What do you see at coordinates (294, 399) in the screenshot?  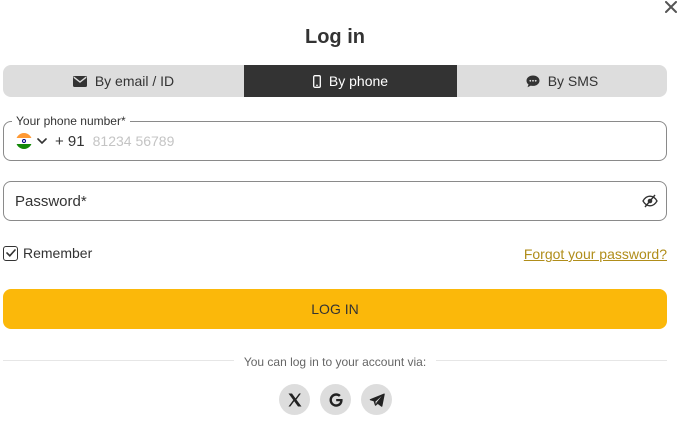 I see `x-icon` at bounding box center [294, 399].